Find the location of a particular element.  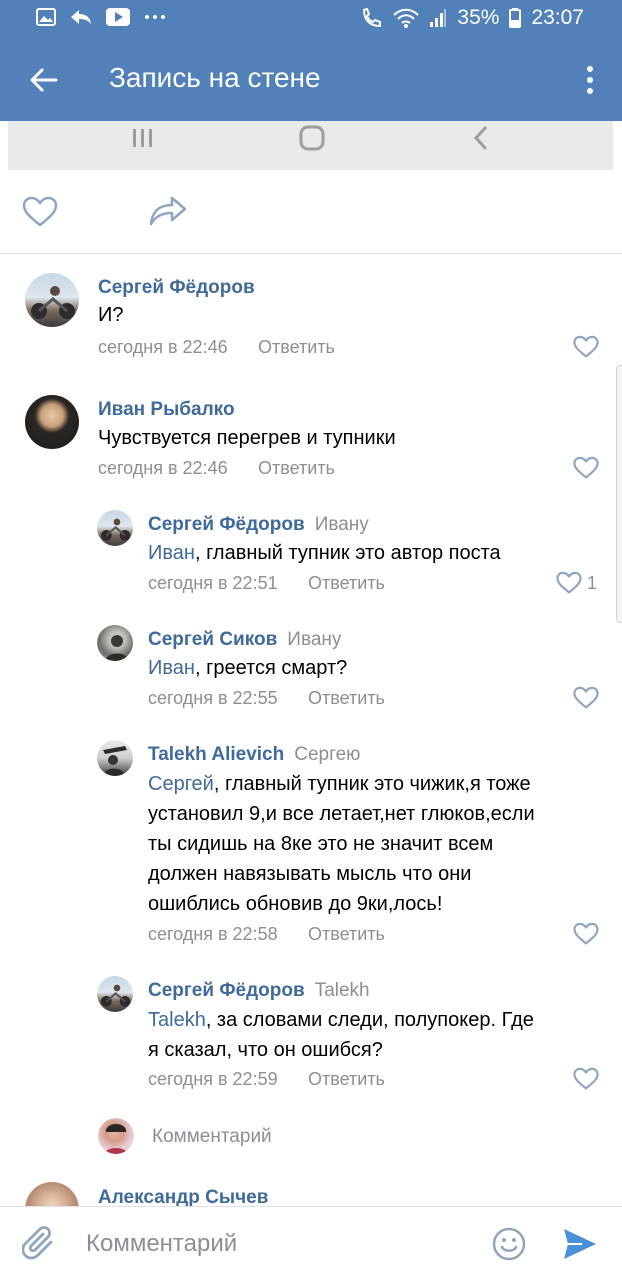

author-name: Александр Сычев is located at coordinates (183, 1197).